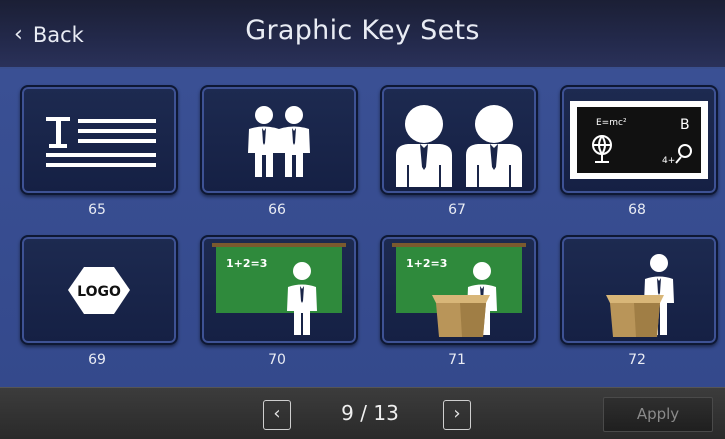 This screenshot has height=439, width=725. Describe the element at coordinates (658, 414) in the screenshot. I see `apply-button: Apply` at that location.